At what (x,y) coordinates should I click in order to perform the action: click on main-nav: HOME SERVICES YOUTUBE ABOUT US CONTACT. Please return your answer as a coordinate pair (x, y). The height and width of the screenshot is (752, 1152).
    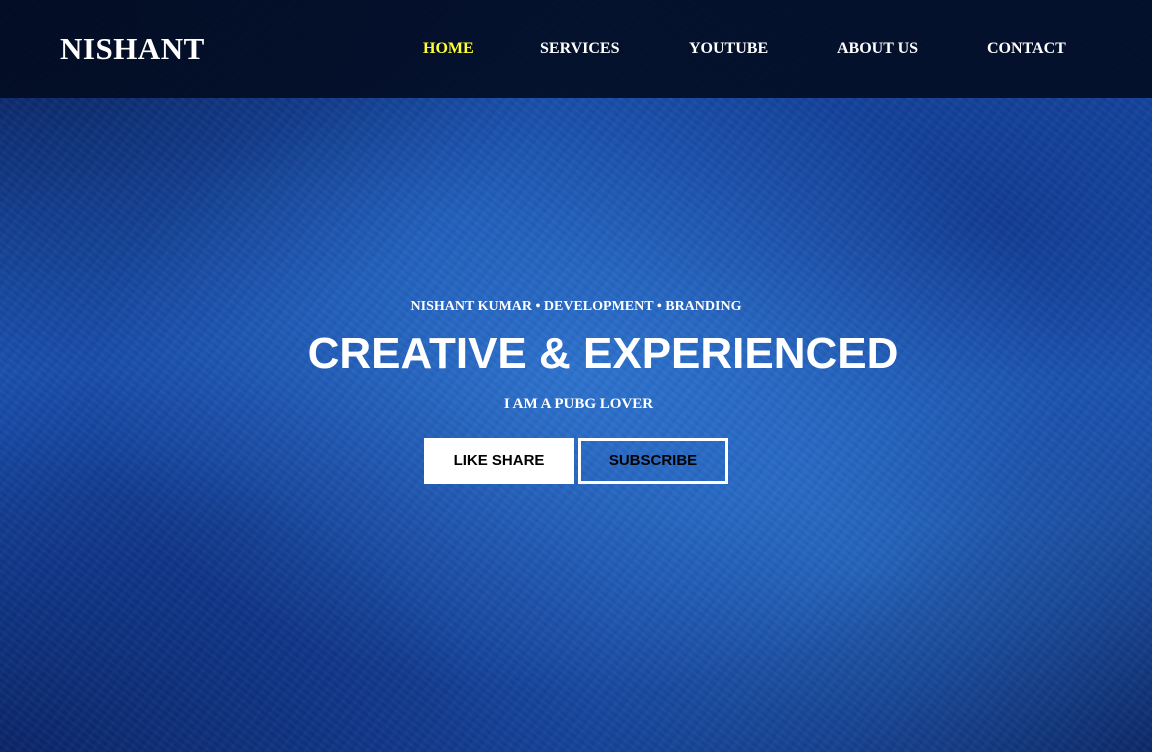
    Looking at the image, I should click on (576, 49).